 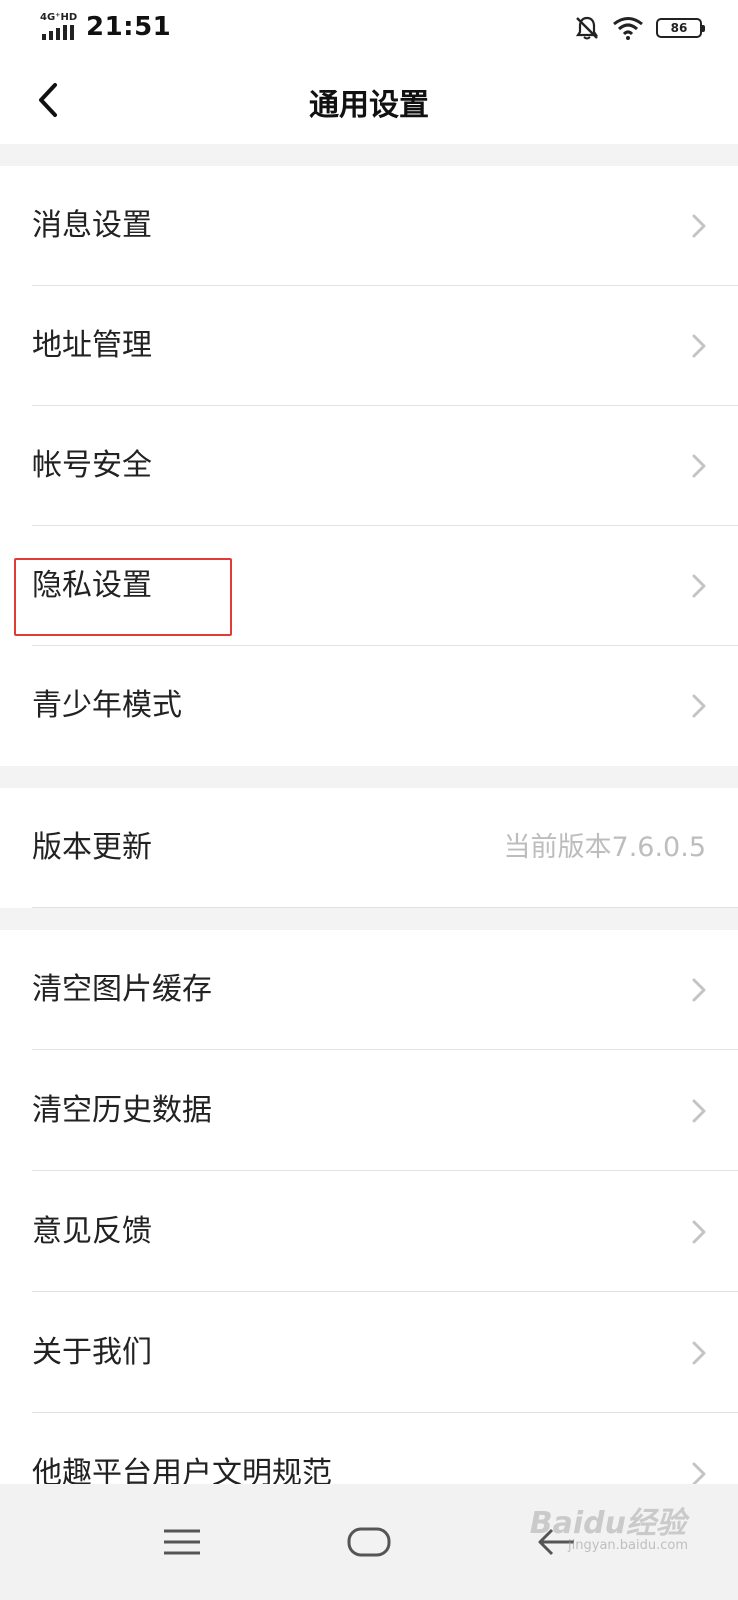 What do you see at coordinates (92, 847) in the screenshot?
I see `item-label: 版本更新` at bounding box center [92, 847].